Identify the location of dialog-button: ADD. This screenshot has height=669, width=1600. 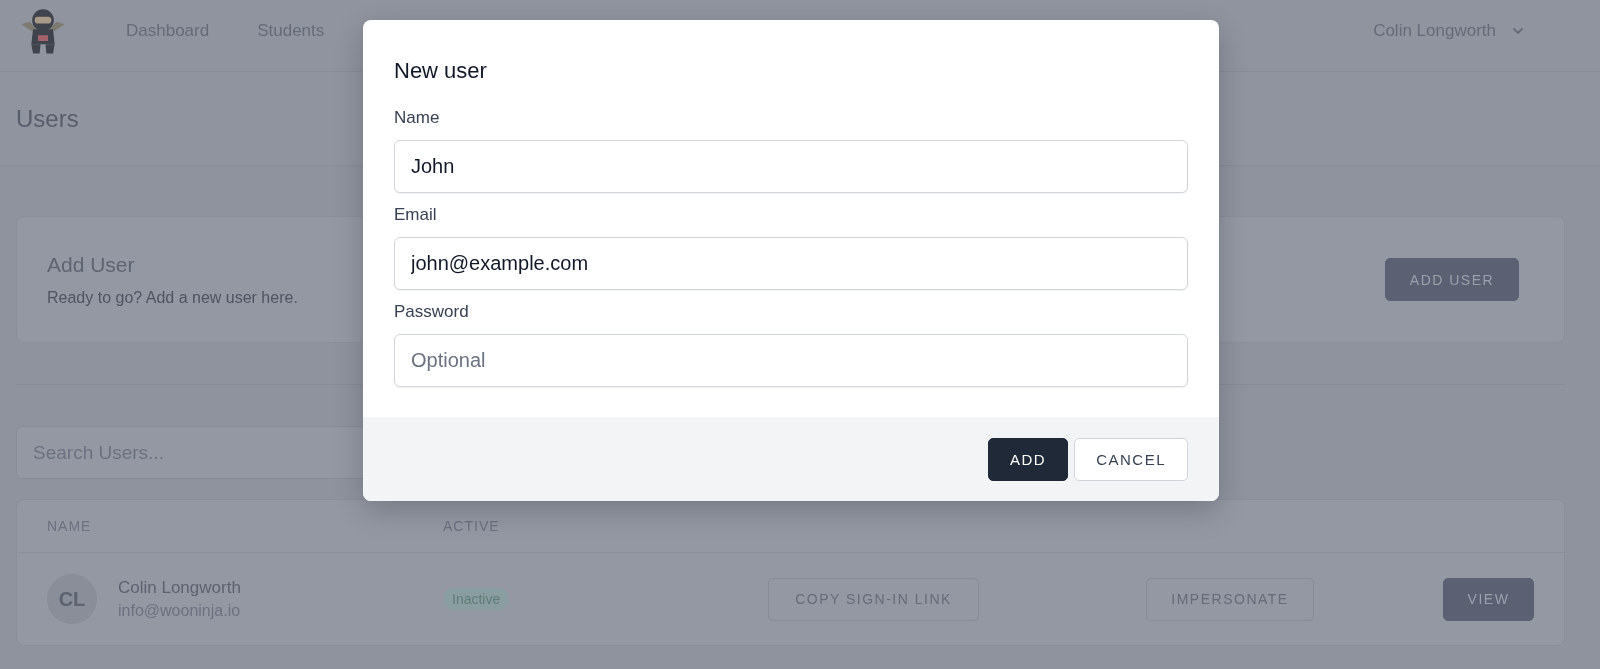
(1028, 459).